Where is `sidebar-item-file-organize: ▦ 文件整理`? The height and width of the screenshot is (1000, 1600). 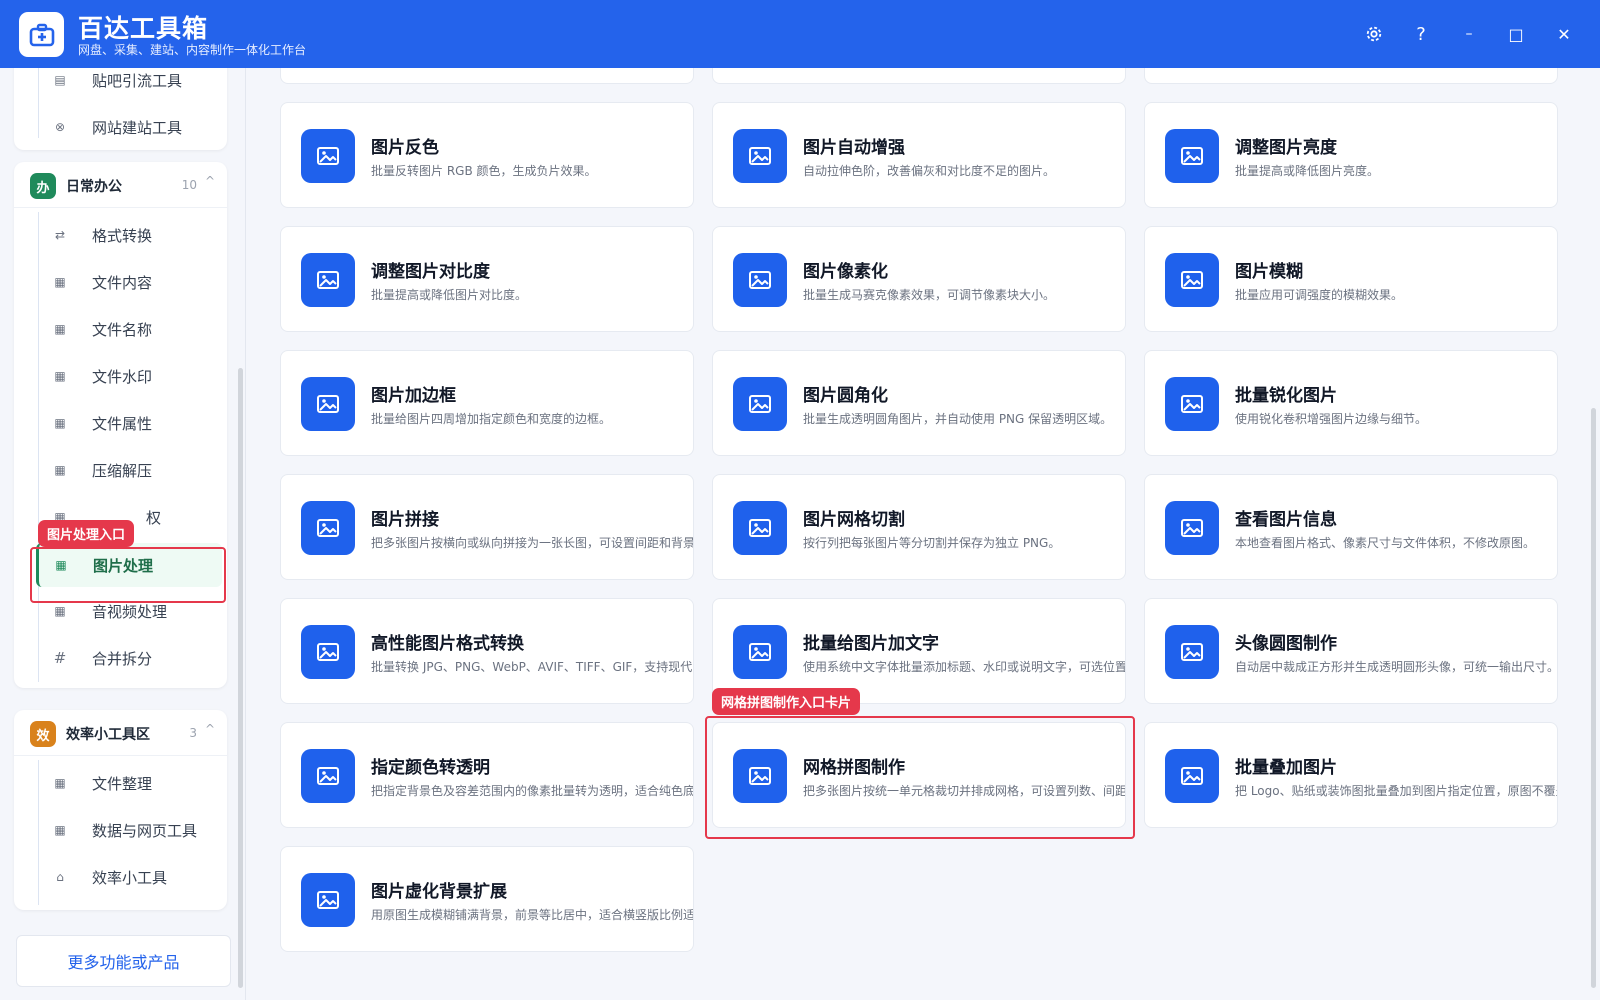
sidebar-item-file-organize: ▦ 文件整理 is located at coordinates (132, 783).